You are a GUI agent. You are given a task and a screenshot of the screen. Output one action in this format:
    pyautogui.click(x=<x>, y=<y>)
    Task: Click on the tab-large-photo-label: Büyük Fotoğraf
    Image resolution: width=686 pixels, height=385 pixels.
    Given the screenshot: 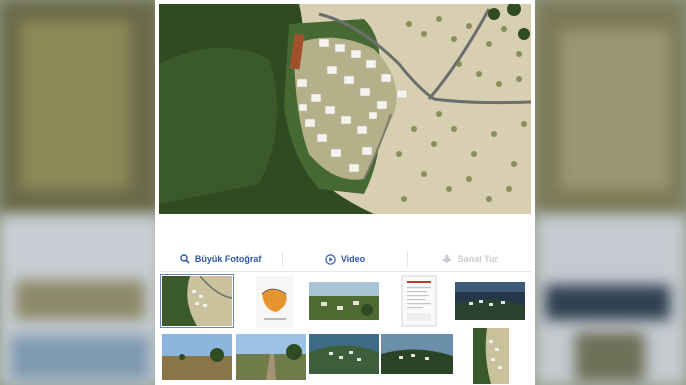 What is the action you would take?
    pyautogui.click(x=228, y=259)
    